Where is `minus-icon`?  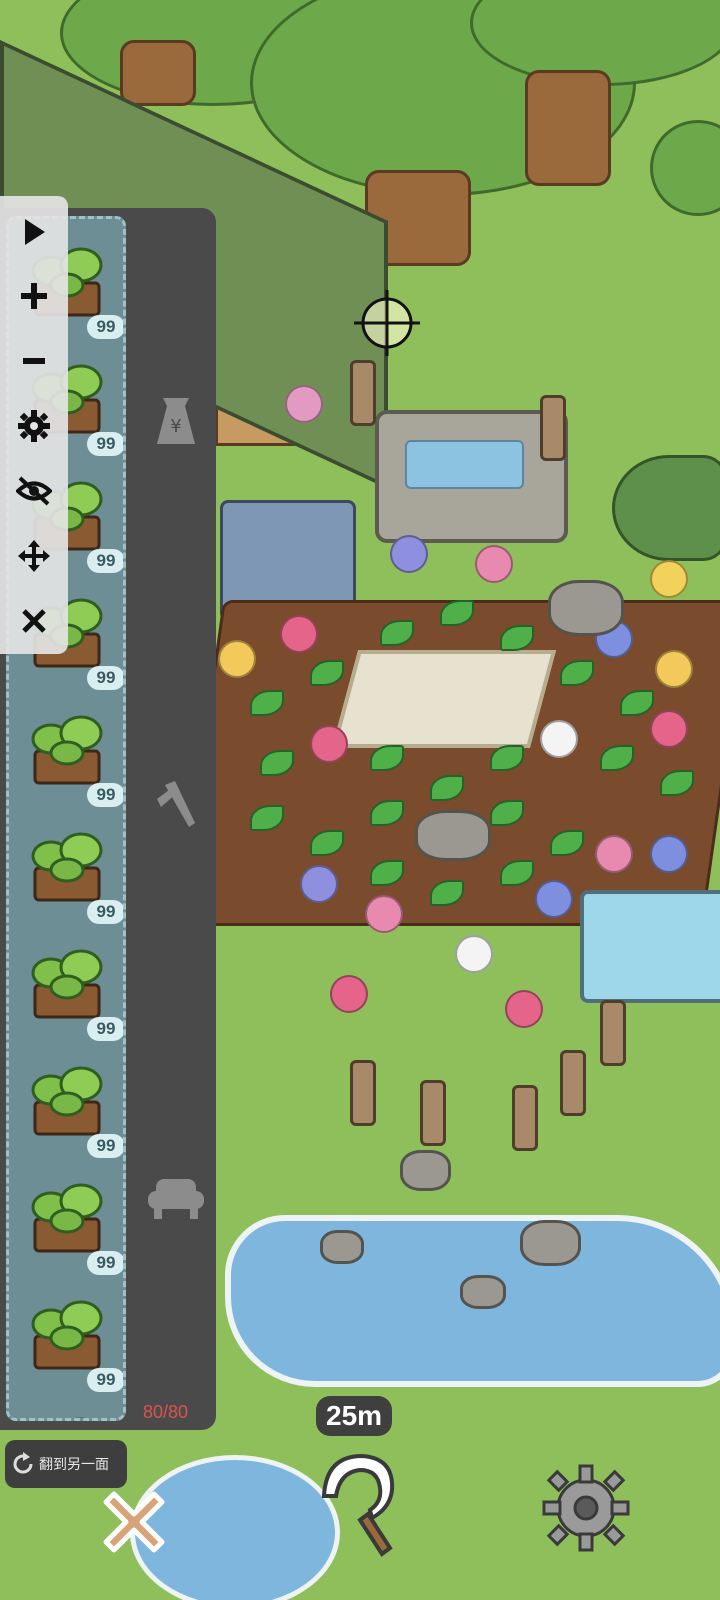
minus-icon is located at coordinates (34, 361).